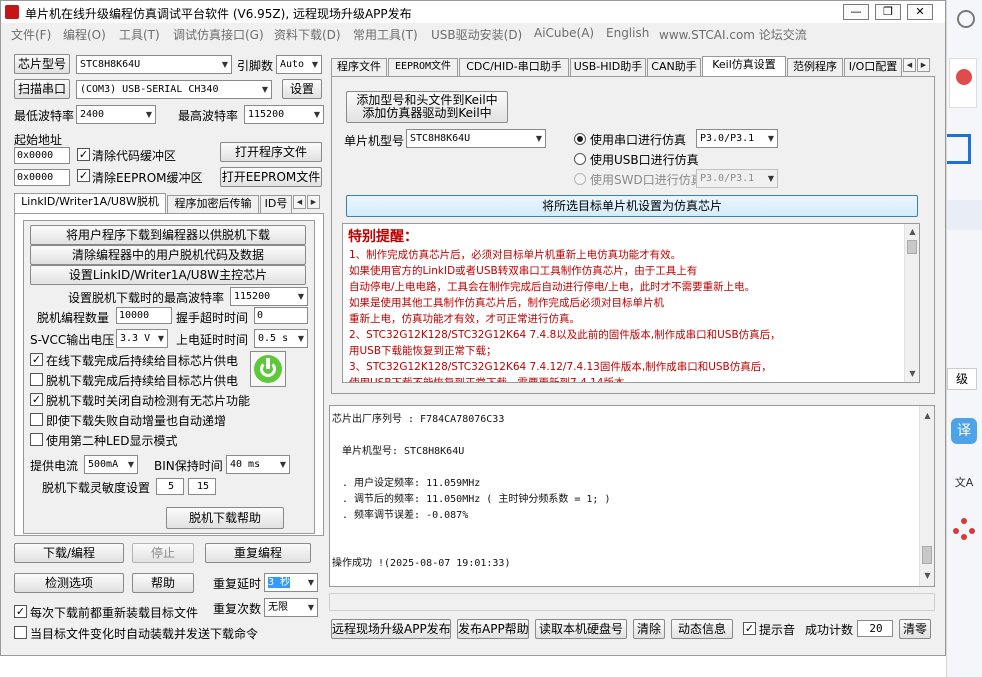 This screenshot has width=982, height=677. What do you see at coordinates (218, 34) in the screenshot?
I see `menu-debug: 调试仿真接口(G)` at bounding box center [218, 34].